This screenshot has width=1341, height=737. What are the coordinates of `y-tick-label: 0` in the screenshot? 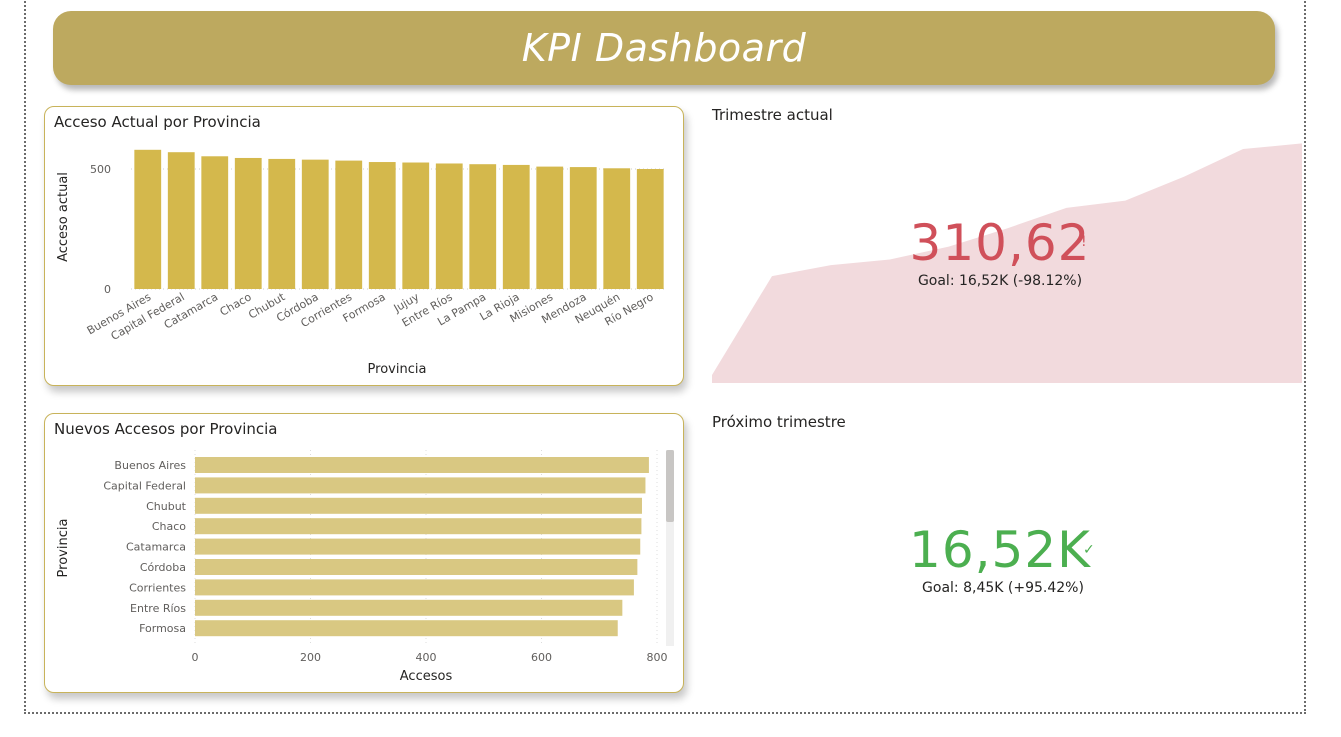 It's located at (107, 289).